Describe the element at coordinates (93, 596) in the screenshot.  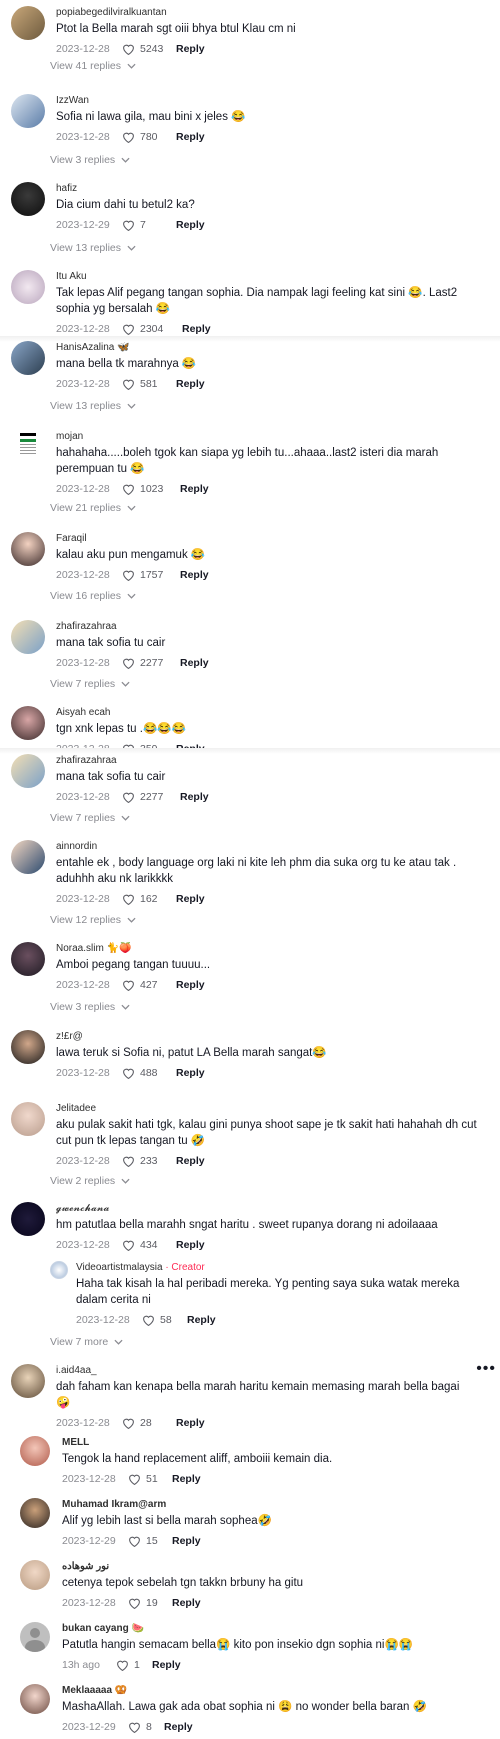
I see `view-replies-button: View 16 replies` at that location.